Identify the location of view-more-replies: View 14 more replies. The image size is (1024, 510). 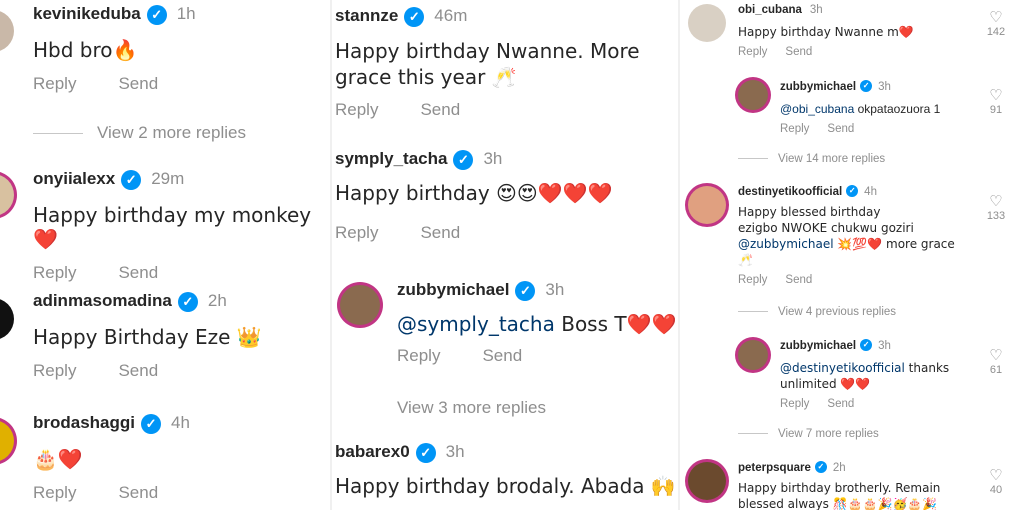
(811, 159).